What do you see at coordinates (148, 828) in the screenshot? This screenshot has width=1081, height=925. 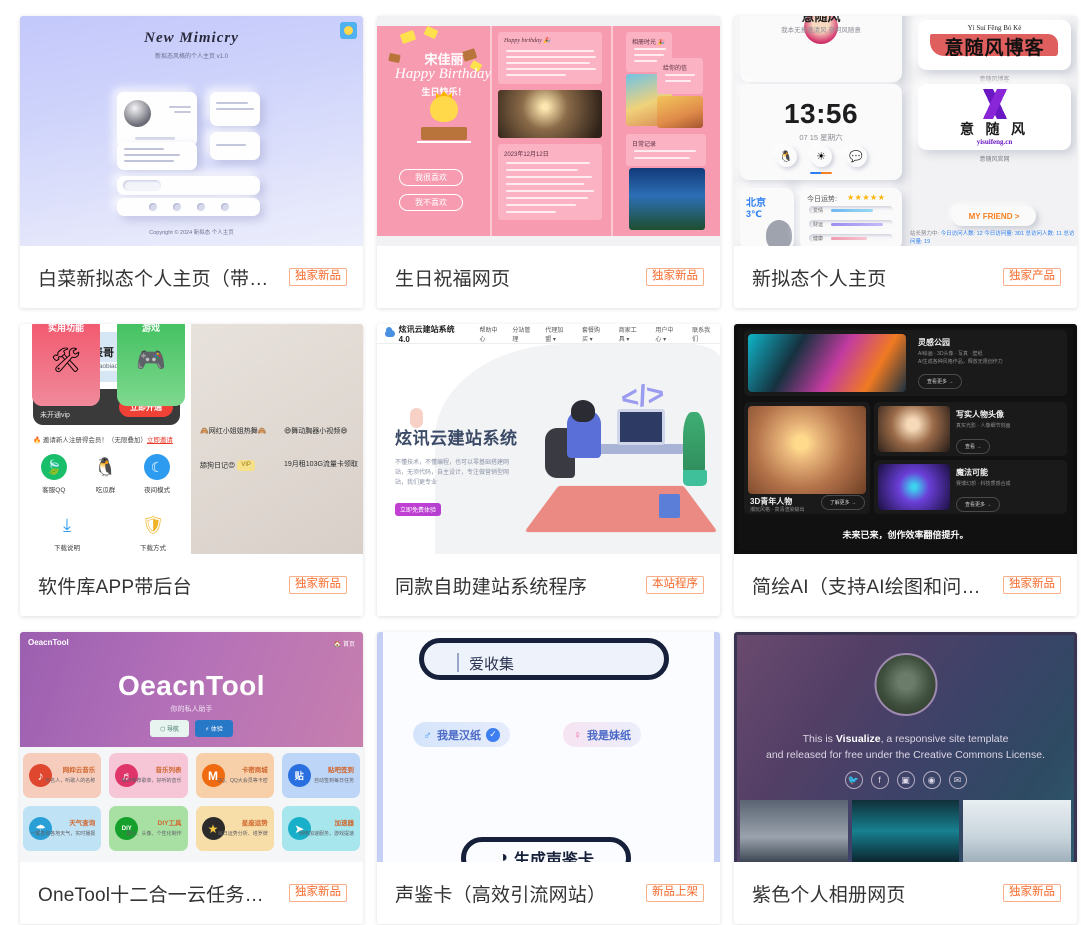 I see `tool-card: DIY DIY工具 图片、头像、个性化制作` at bounding box center [148, 828].